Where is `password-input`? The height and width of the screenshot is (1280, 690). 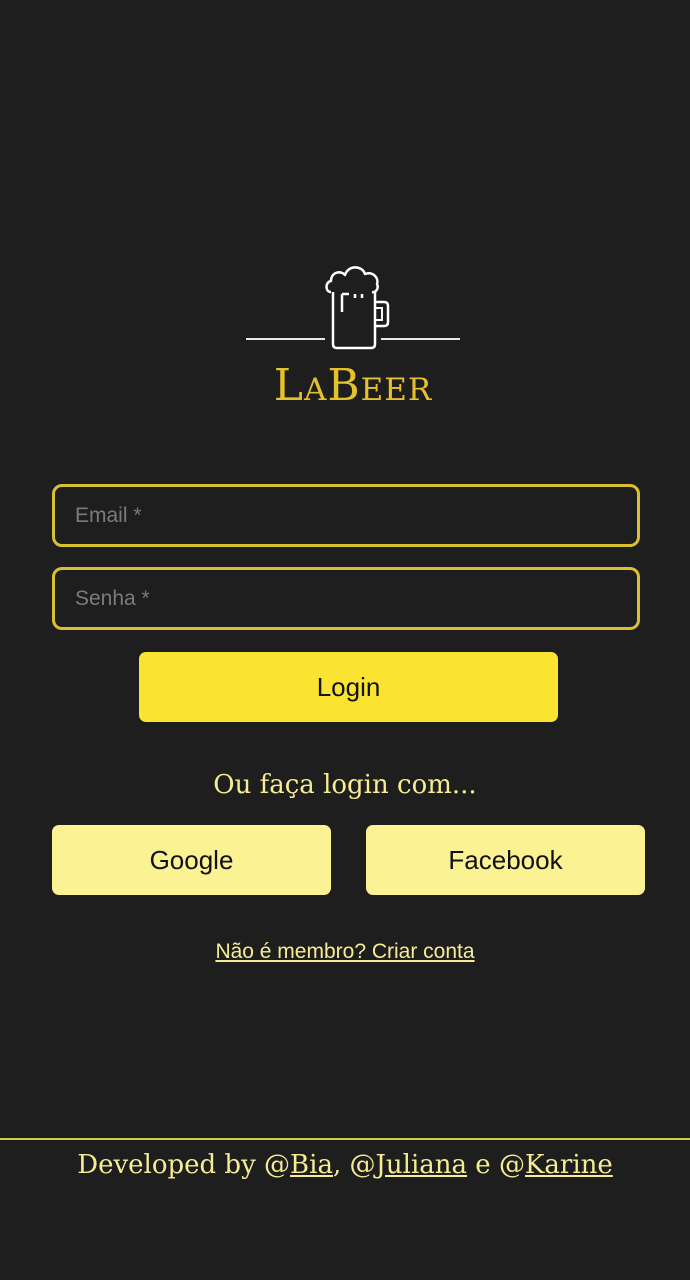
password-input is located at coordinates (346, 598).